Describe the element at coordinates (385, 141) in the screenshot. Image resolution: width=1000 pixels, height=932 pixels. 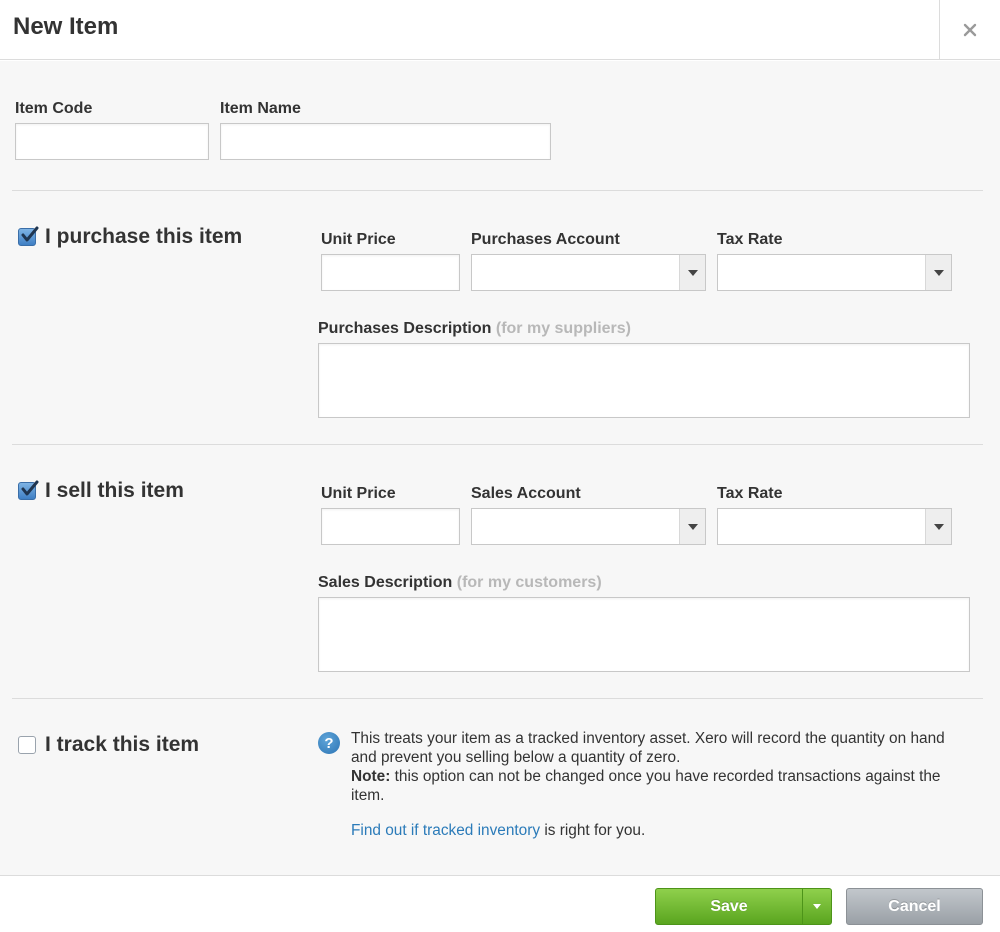
I see `item-name-input` at that location.